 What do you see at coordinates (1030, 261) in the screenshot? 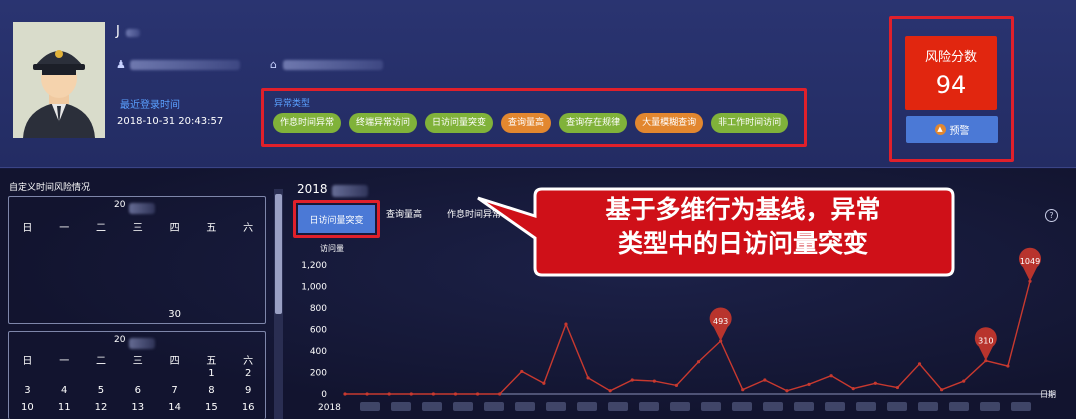
I see `peak-marker-label: 1049` at bounding box center [1030, 261].